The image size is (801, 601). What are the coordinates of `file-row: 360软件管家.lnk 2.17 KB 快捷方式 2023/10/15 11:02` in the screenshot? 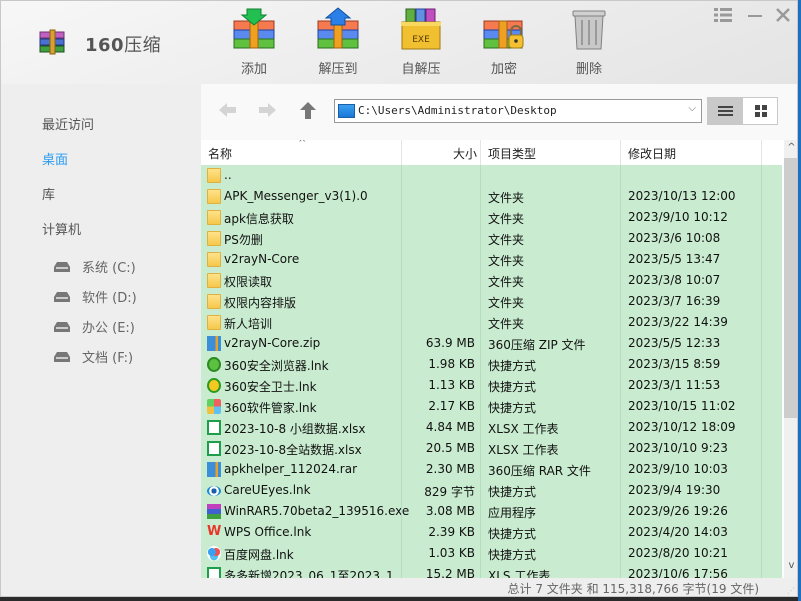 It's located at (491, 406).